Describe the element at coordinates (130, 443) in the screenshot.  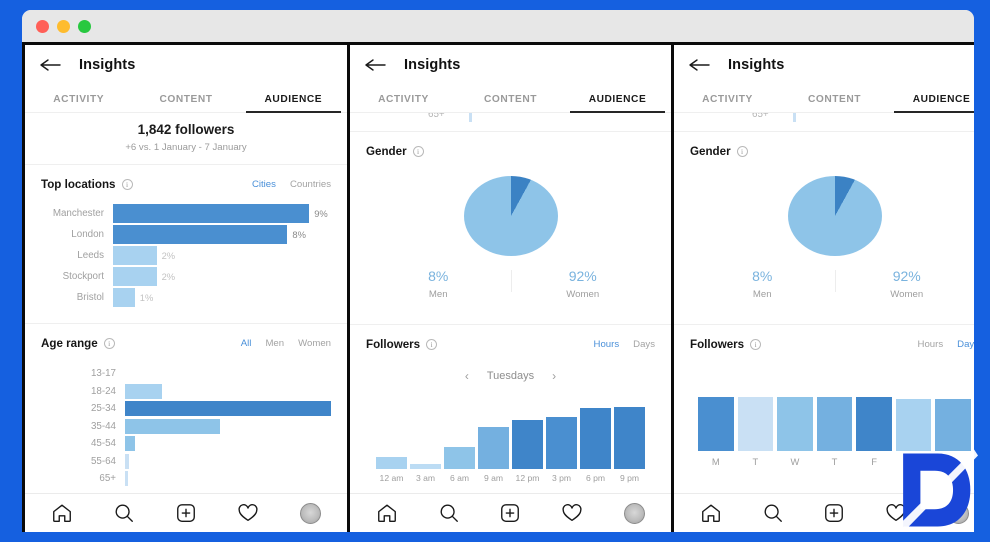
I see `age-bar` at that location.